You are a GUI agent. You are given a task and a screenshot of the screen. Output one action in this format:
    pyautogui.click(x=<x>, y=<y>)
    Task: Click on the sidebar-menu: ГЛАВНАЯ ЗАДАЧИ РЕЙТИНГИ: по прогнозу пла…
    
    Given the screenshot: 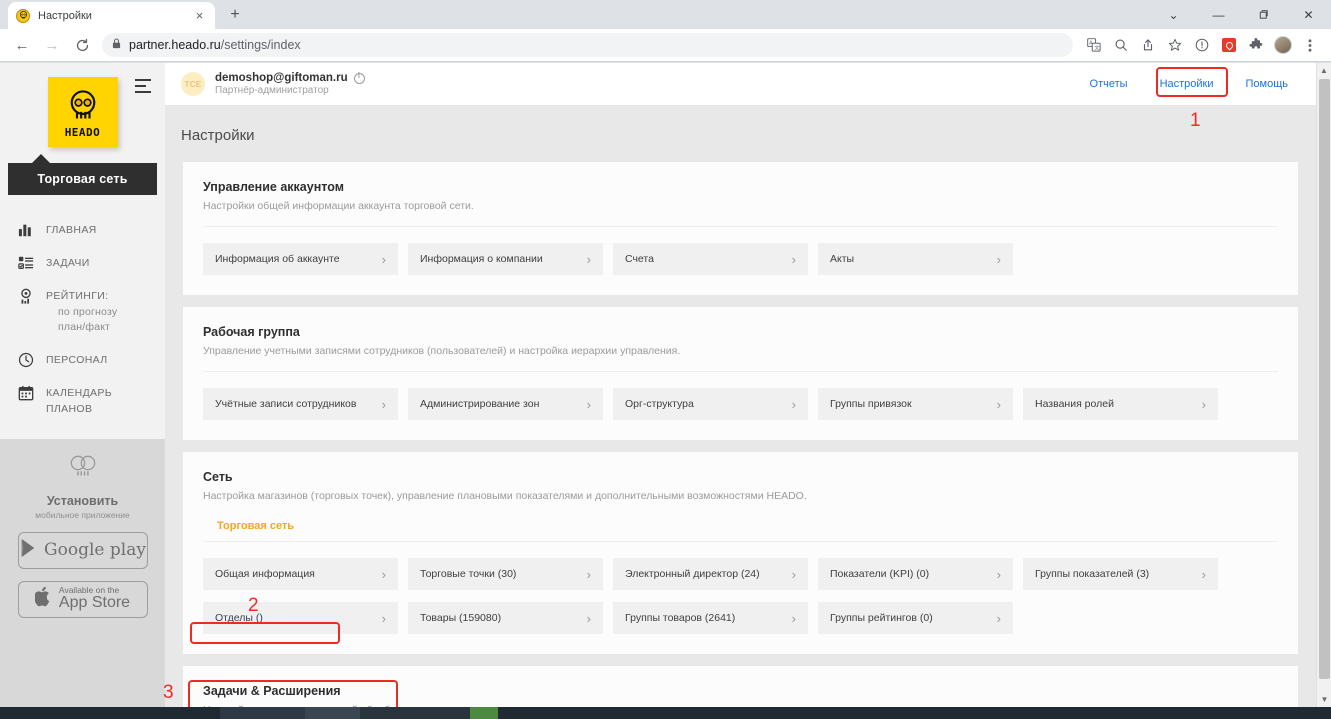 What is the action you would take?
    pyautogui.click(x=82, y=319)
    